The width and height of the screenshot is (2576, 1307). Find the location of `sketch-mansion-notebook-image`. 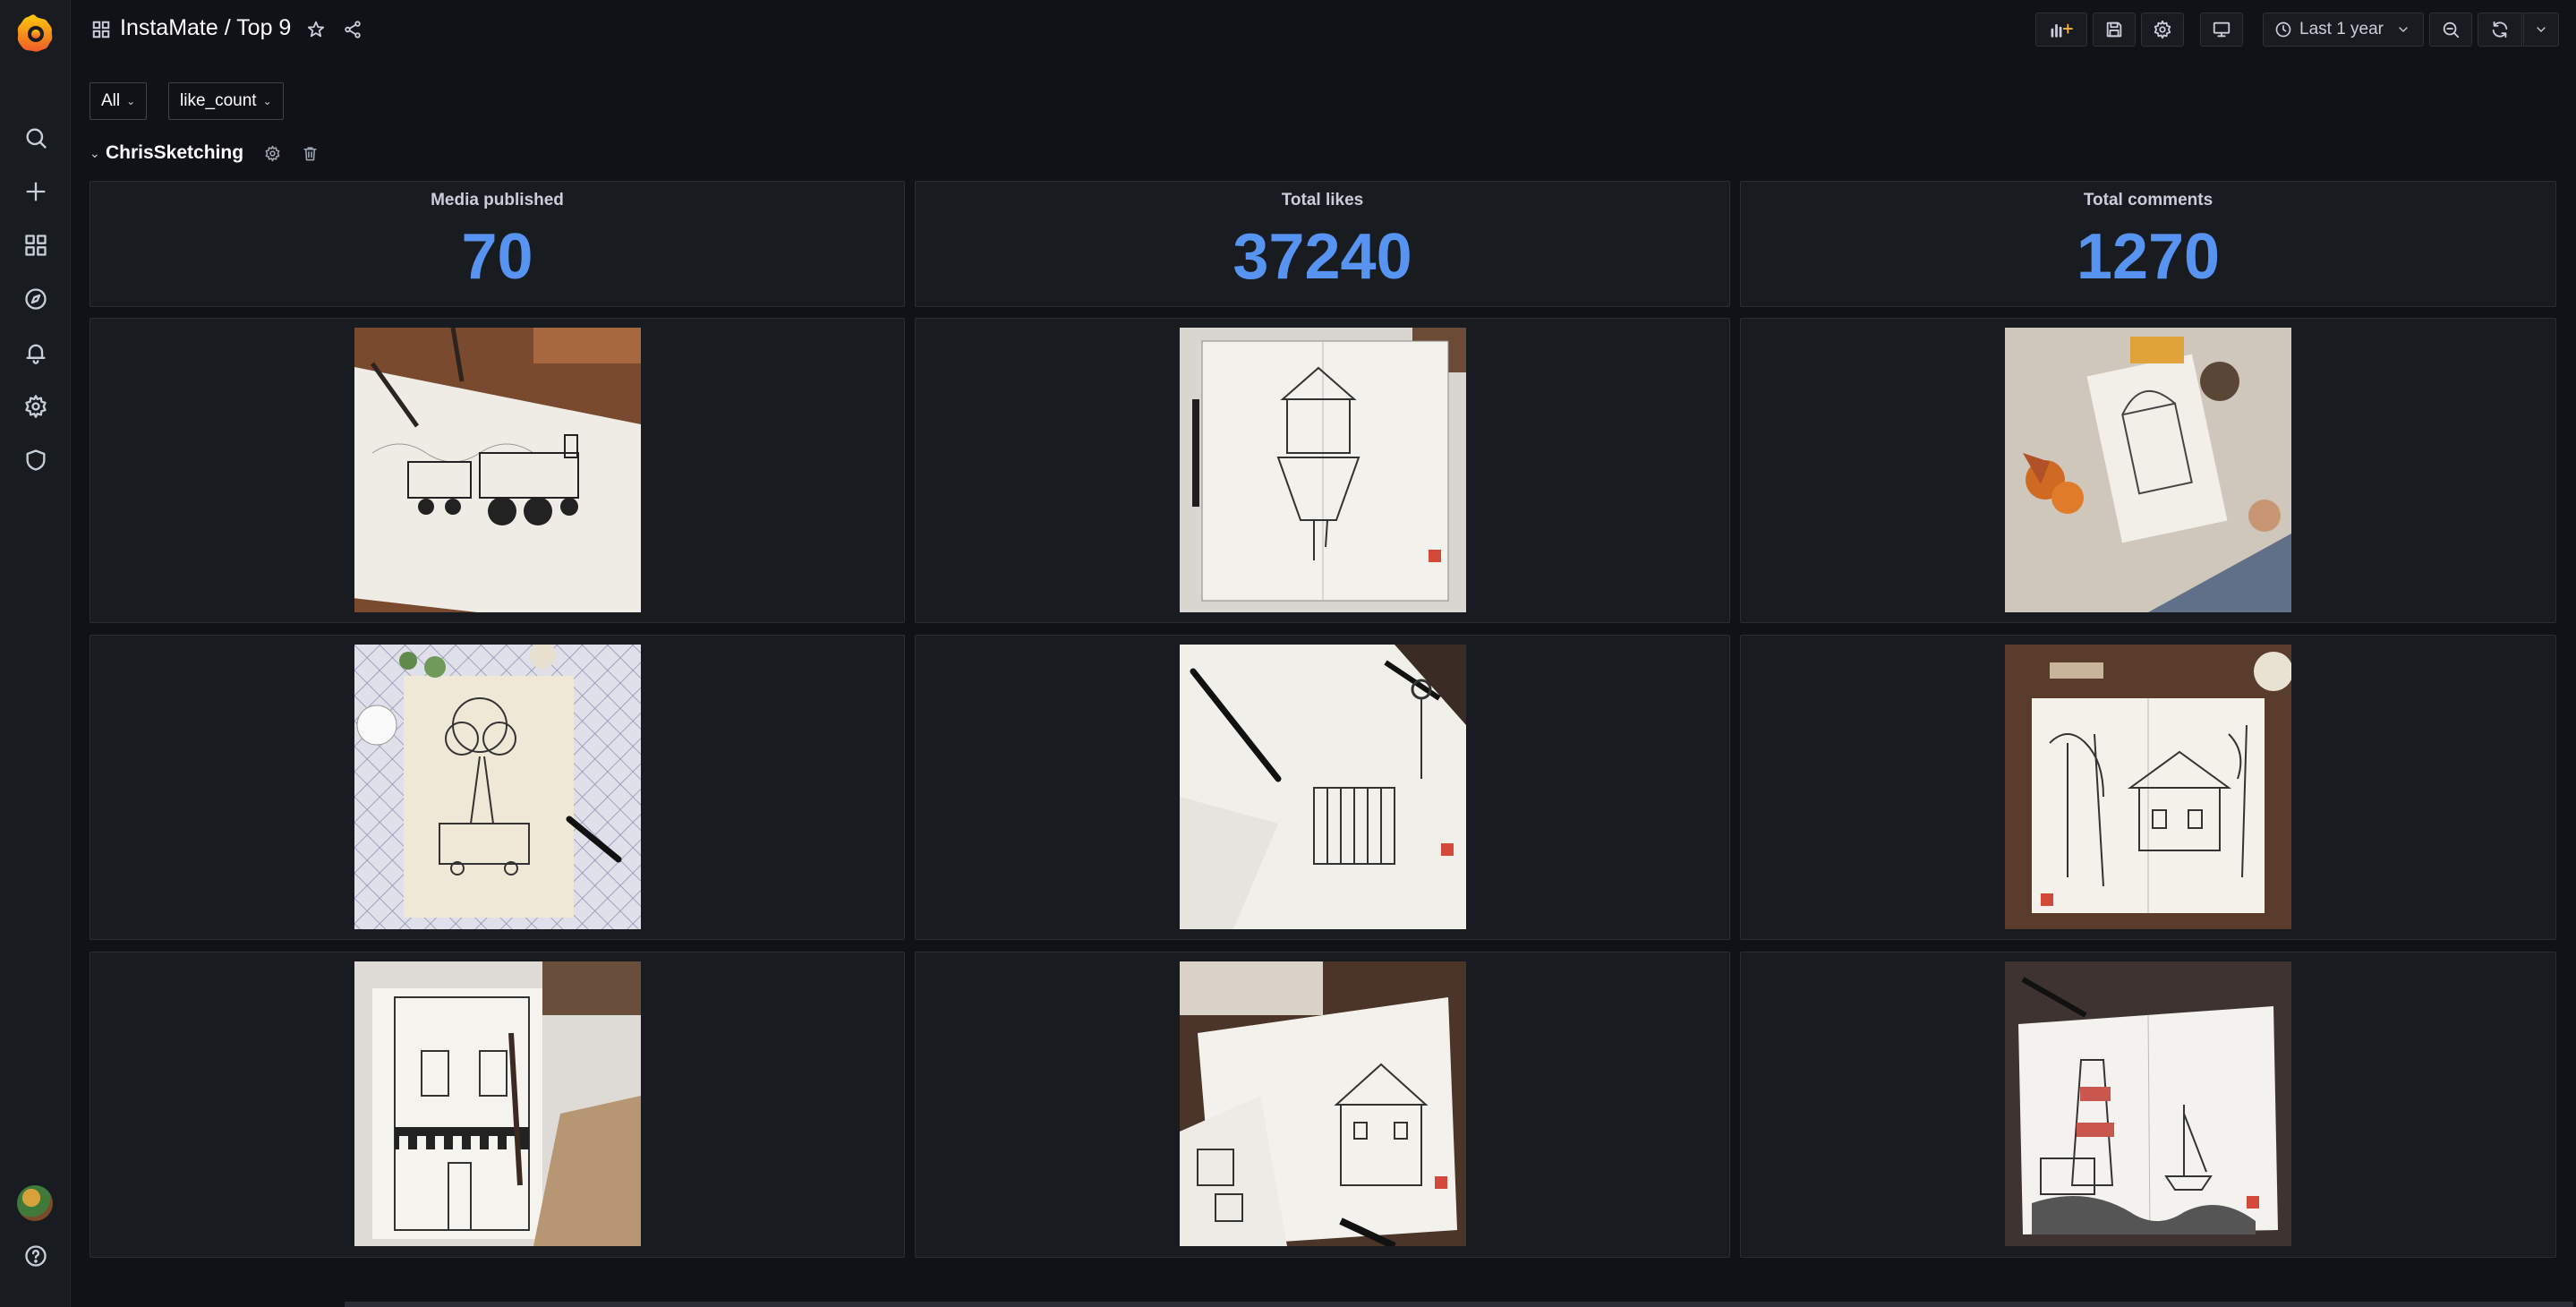

sketch-mansion-notebook-image is located at coordinates (1323, 1103).